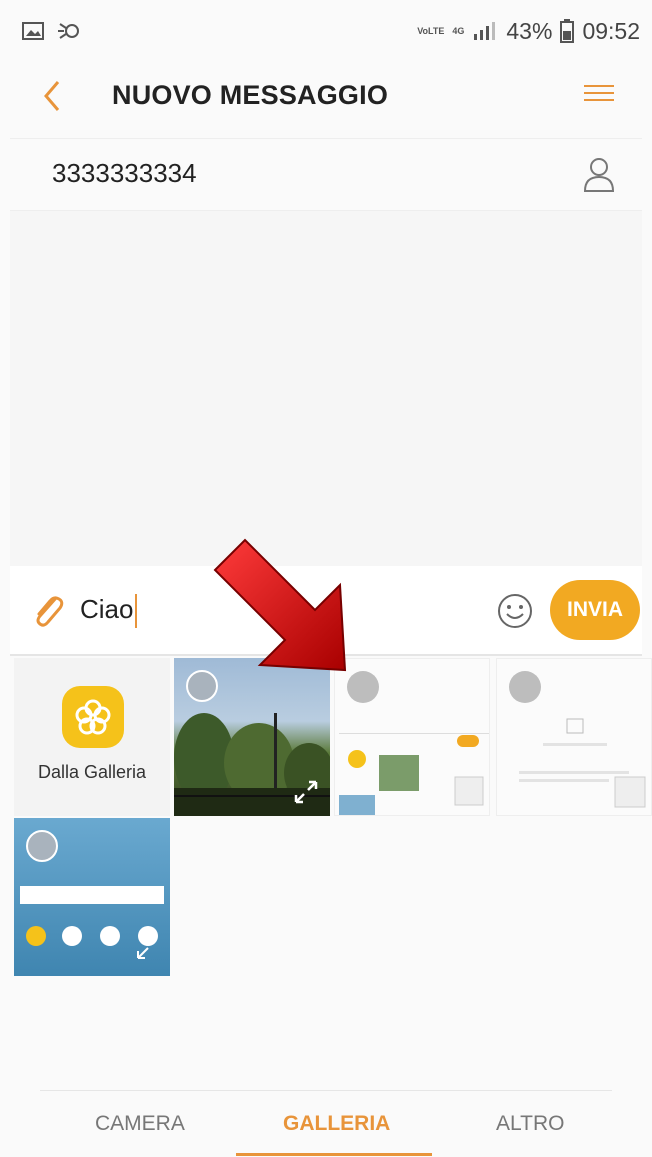 The height and width of the screenshot is (1157, 652). I want to click on flower-icon, so click(93, 717).